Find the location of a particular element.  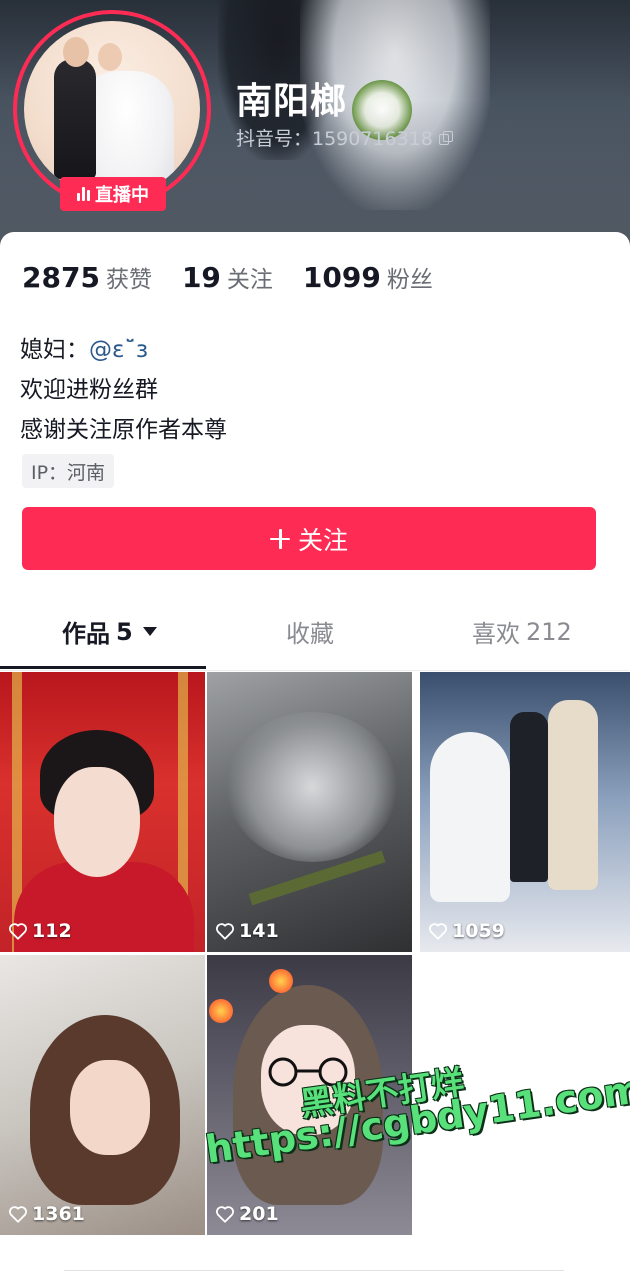

tab-works: 作品 5 is located at coordinates (109, 631).